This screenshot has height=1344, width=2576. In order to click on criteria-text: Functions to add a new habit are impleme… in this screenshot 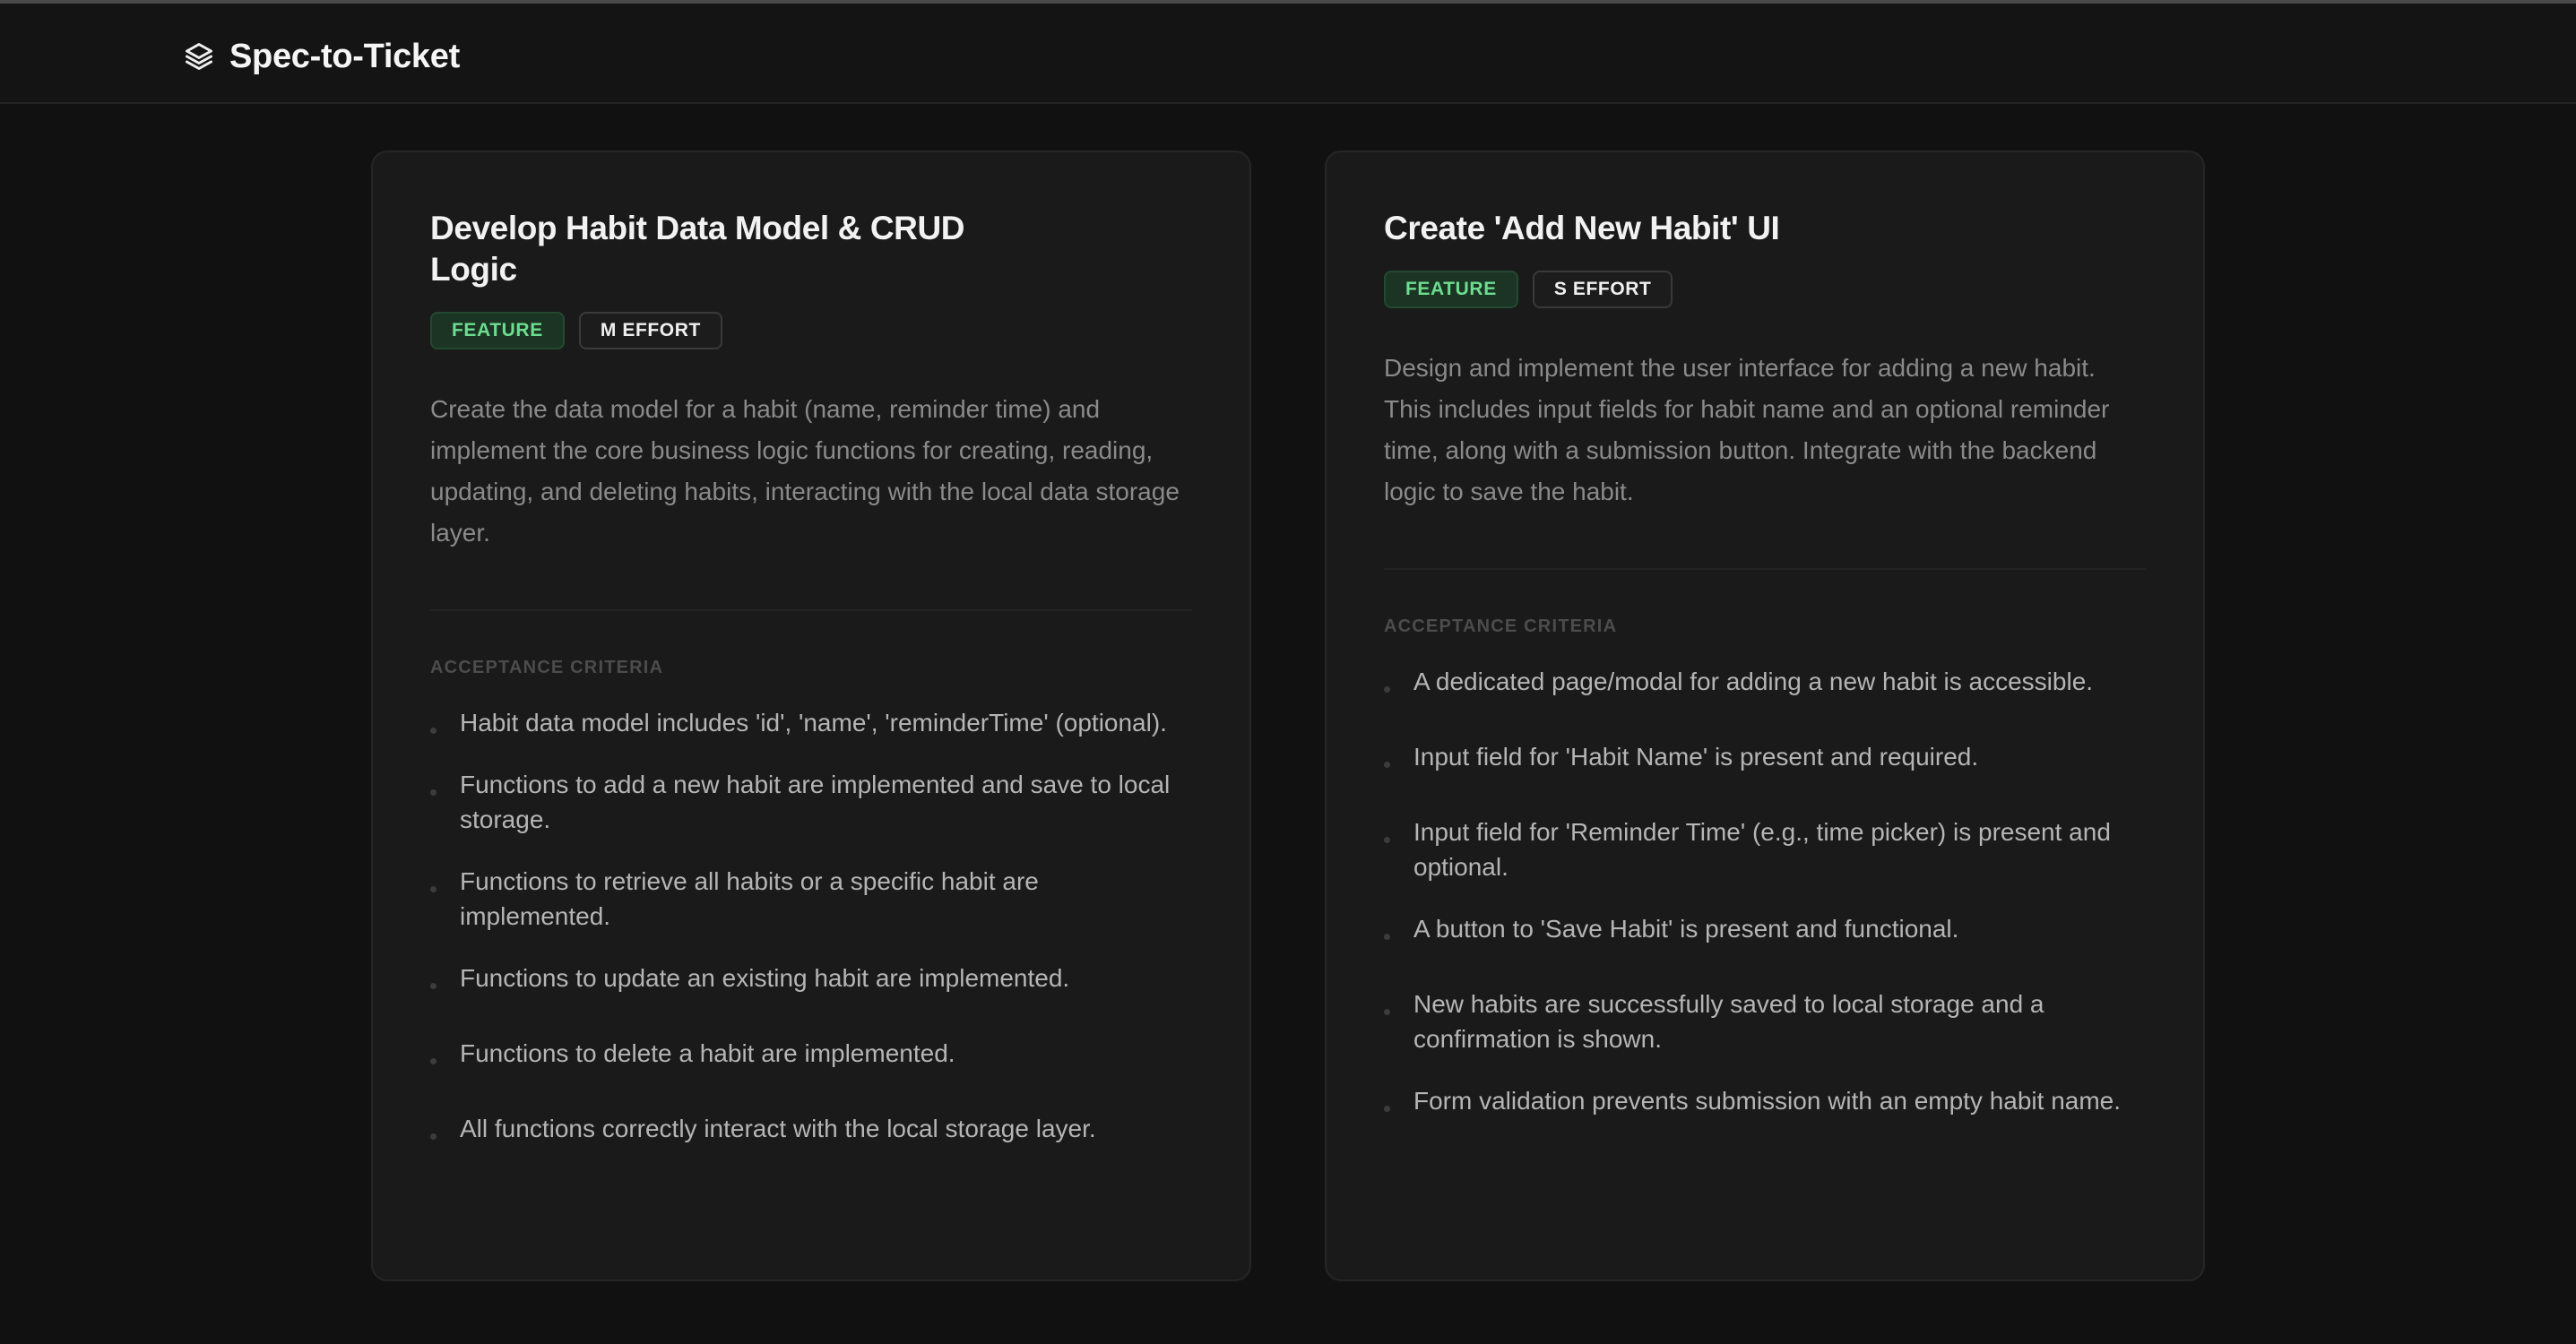, I will do `click(815, 802)`.